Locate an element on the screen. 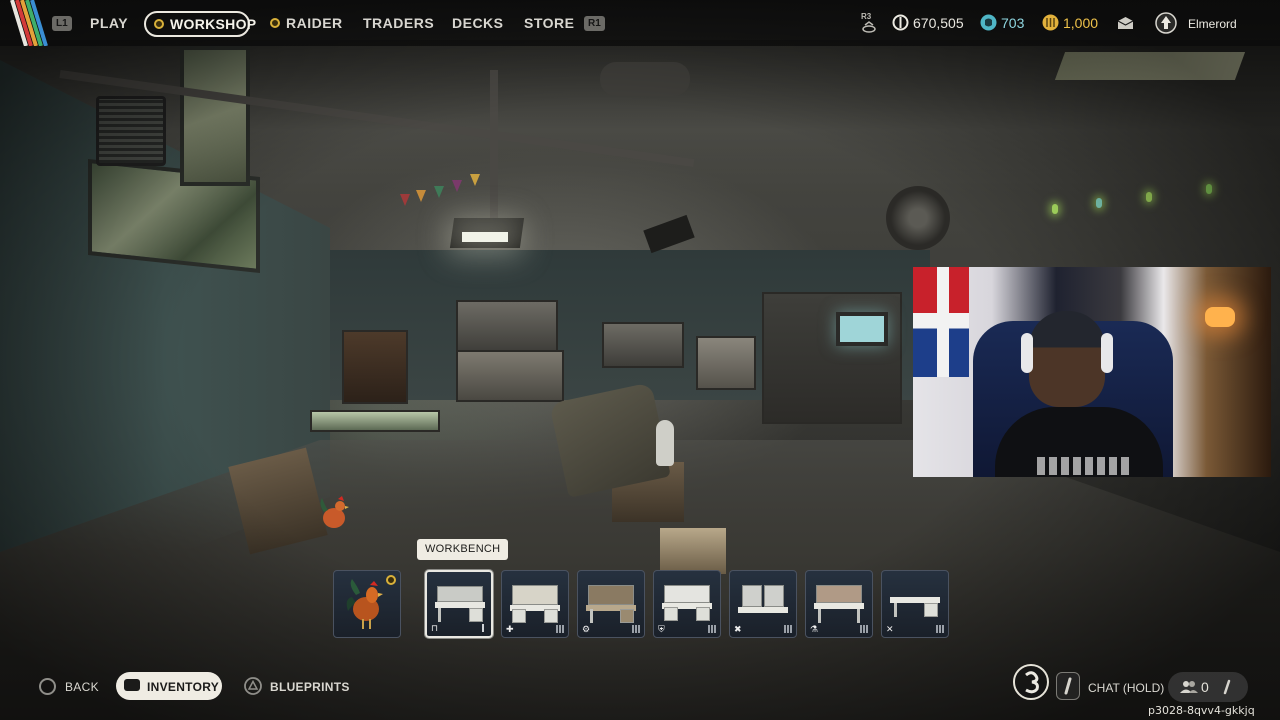 Image resolution: width=1280 pixels, height=720 pixels. gunsmith-thumbnail is located at coordinates (535, 601).